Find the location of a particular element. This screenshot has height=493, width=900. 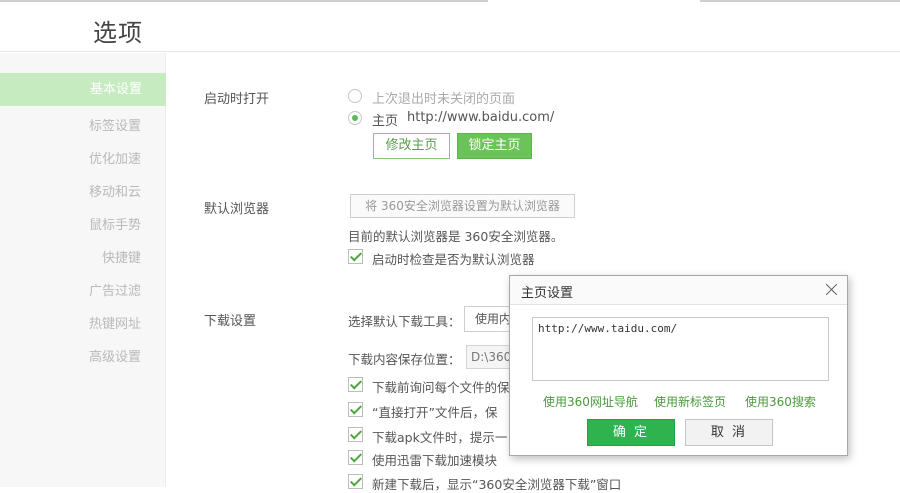

apk-prompt-label: 下载apk文件时，提示一 is located at coordinates (440, 437).